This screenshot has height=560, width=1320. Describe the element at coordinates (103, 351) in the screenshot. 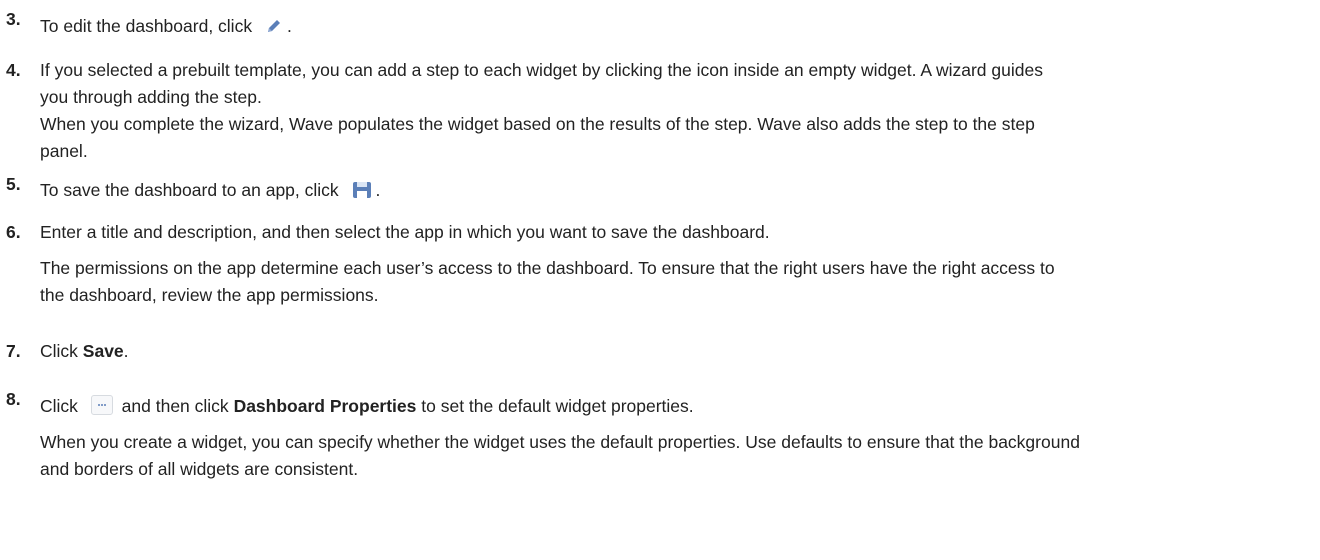

I see `save-label: Save` at that location.